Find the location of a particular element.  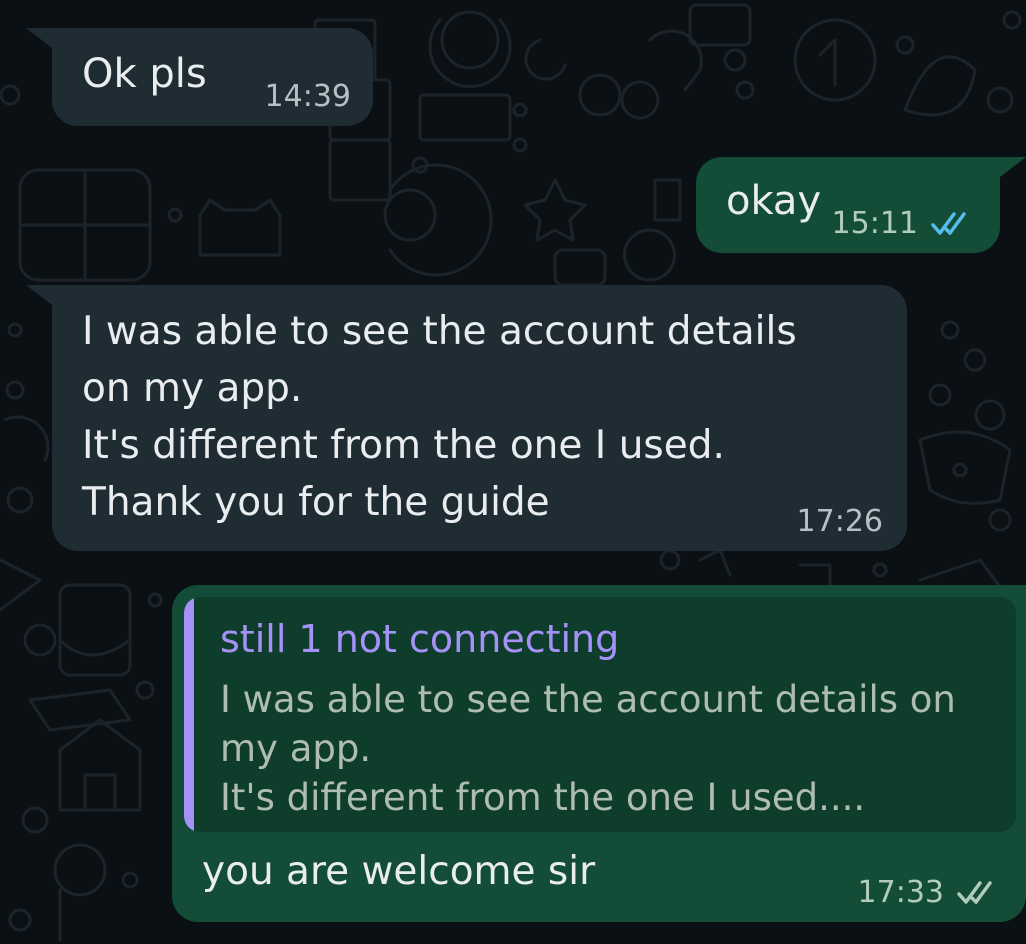

message-time: 14:39 is located at coordinates (307, 96).